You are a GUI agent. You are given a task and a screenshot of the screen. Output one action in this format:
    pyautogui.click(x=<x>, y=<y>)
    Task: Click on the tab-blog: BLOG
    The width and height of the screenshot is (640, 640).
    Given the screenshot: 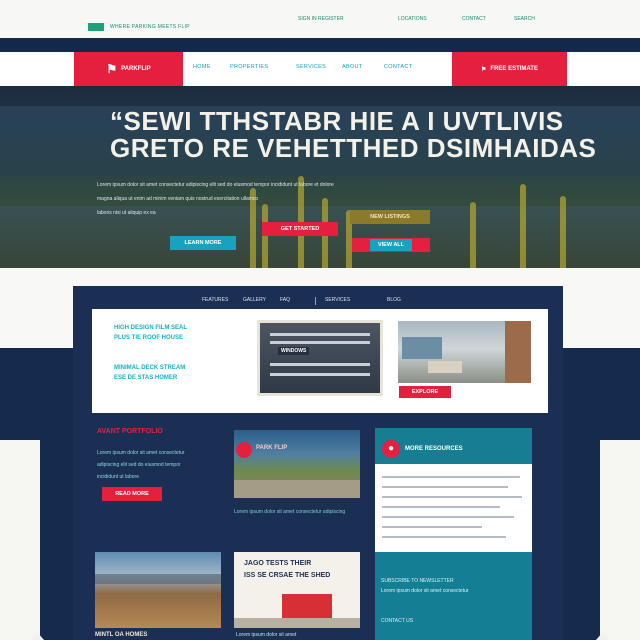 What is the action you would take?
    pyautogui.click(x=394, y=300)
    